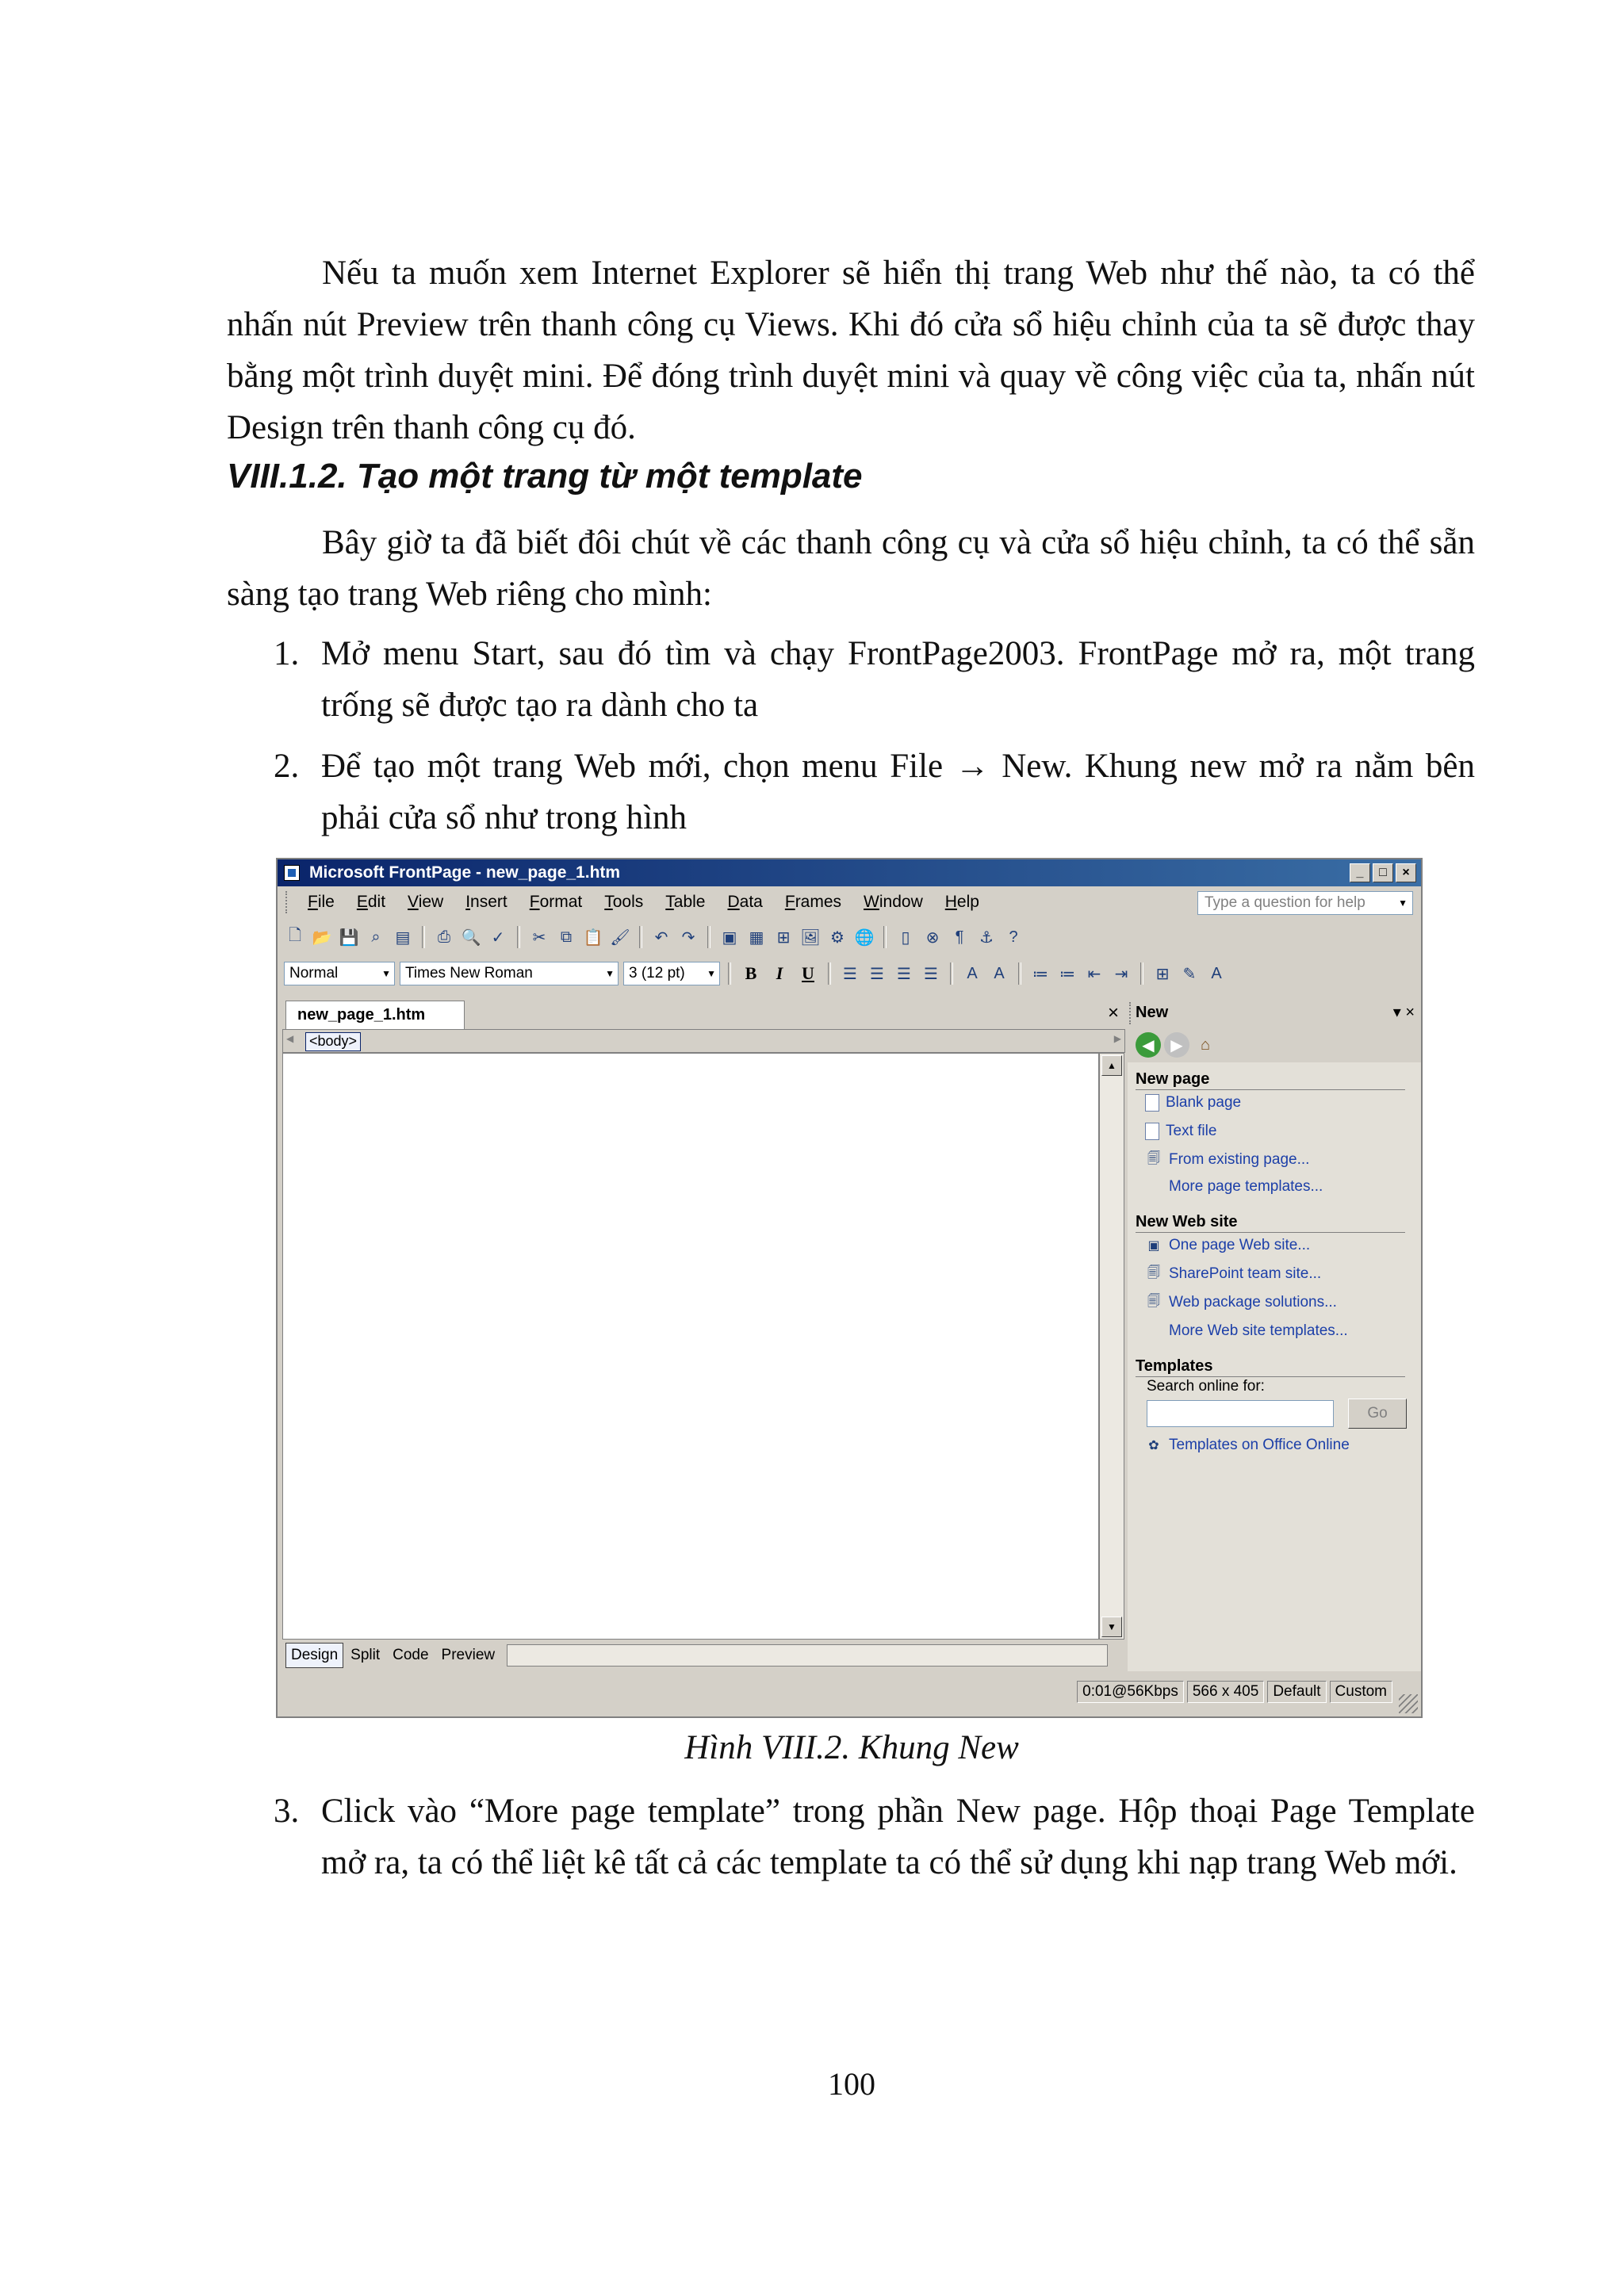 This screenshot has height=2296, width=1624. What do you see at coordinates (744, 903) in the screenshot?
I see `menu-data: Data` at bounding box center [744, 903].